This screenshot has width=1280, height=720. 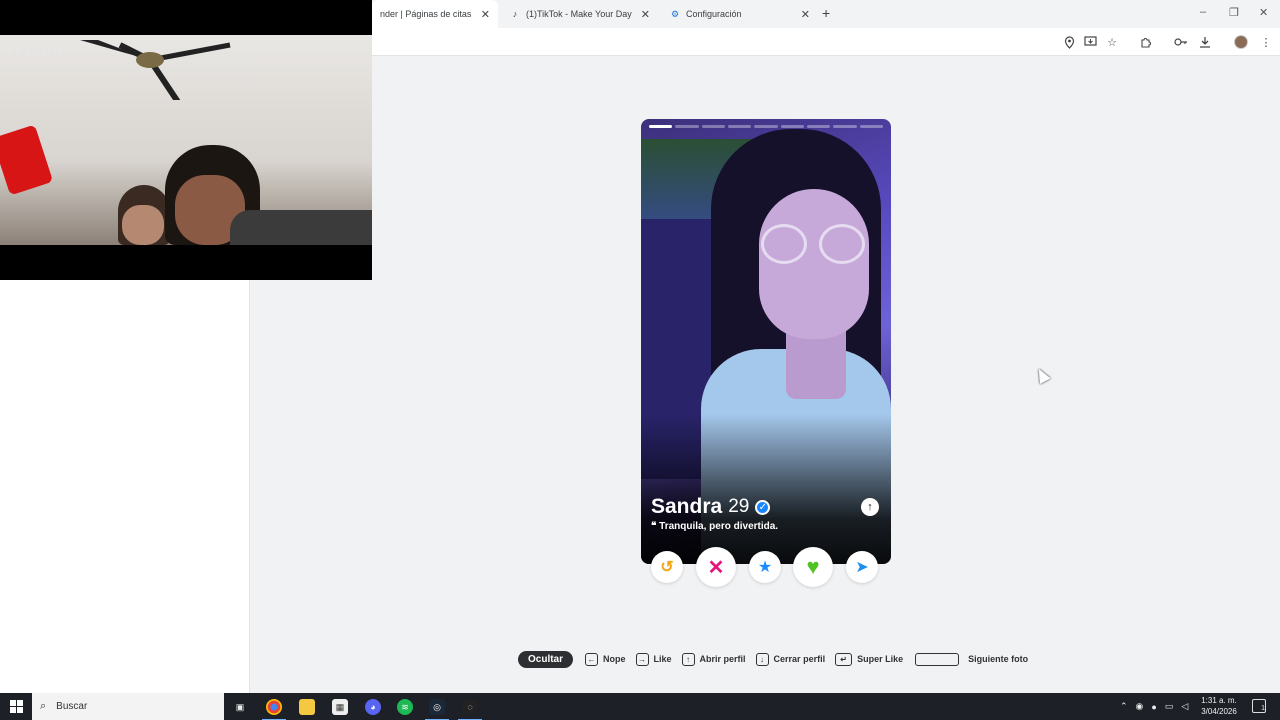 I want to click on steam-icon: ◎, so click(x=437, y=709).